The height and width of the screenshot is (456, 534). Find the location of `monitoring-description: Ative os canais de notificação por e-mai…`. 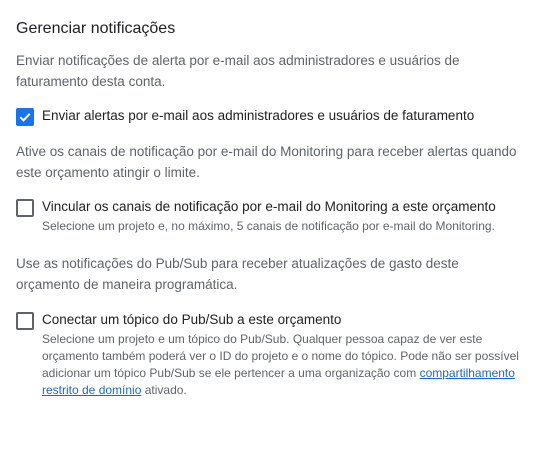

monitoring-description: Ative os canais de notificação por e-mai… is located at coordinates (266, 162).